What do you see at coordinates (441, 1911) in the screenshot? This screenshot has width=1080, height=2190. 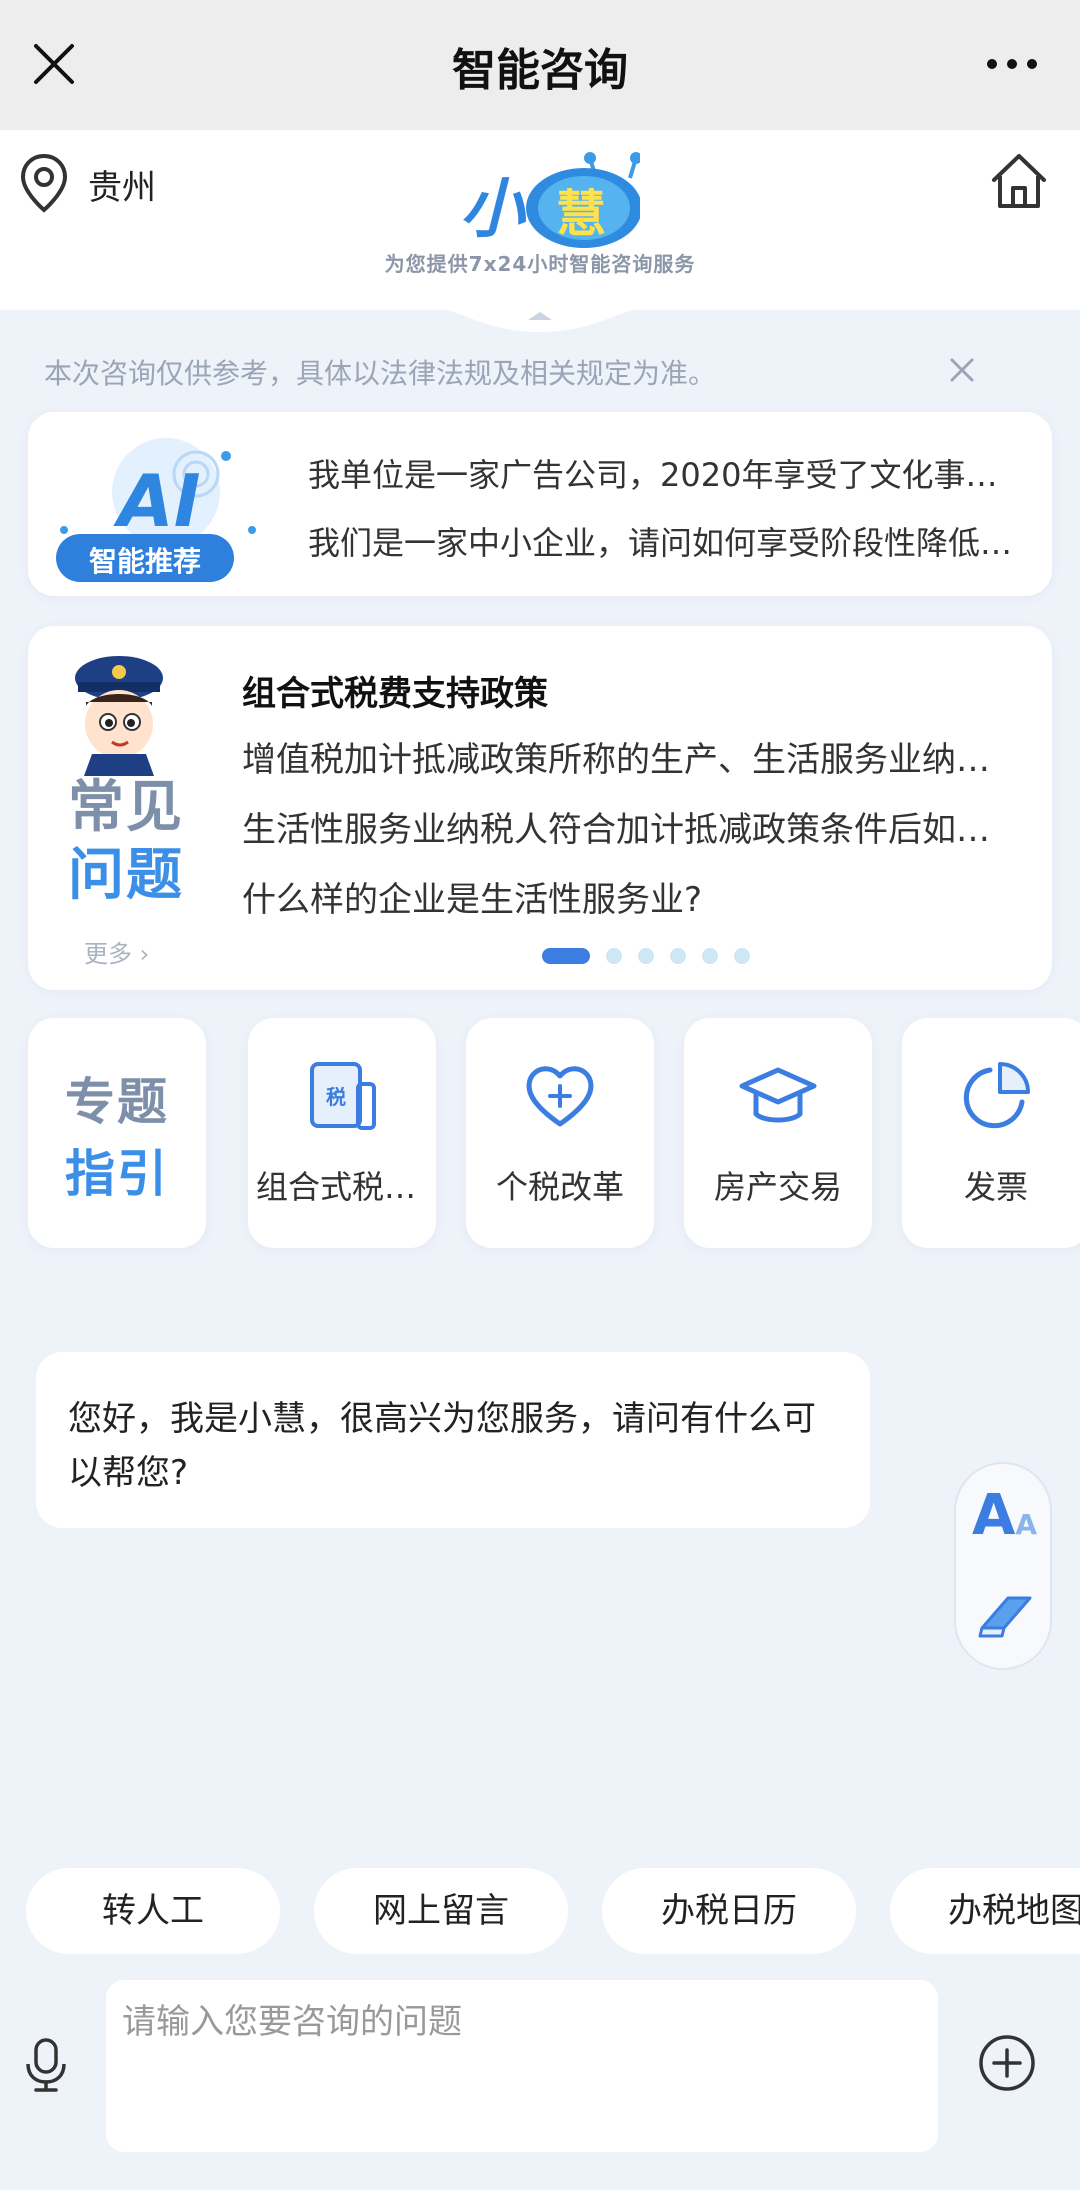 I see `online-message-button: 网上留言` at bounding box center [441, 1911].